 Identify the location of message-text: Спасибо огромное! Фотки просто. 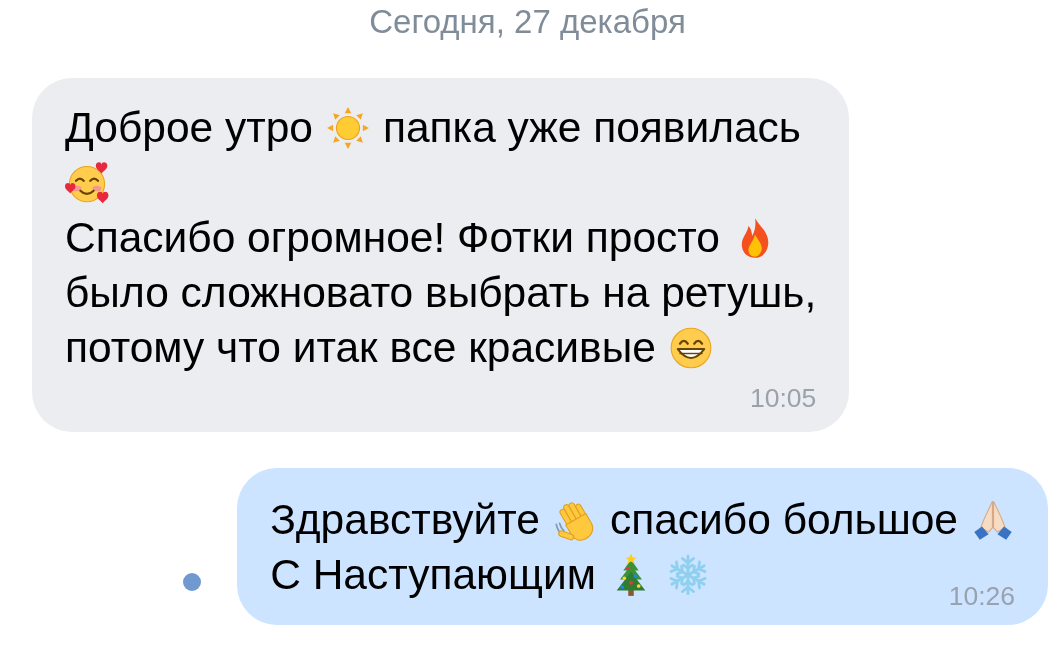
(392, 237).